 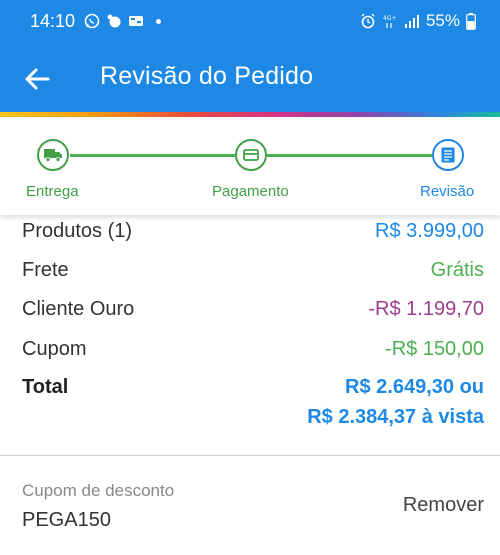 I want to click on status-time: 14:10, so click(x=53, y=21).